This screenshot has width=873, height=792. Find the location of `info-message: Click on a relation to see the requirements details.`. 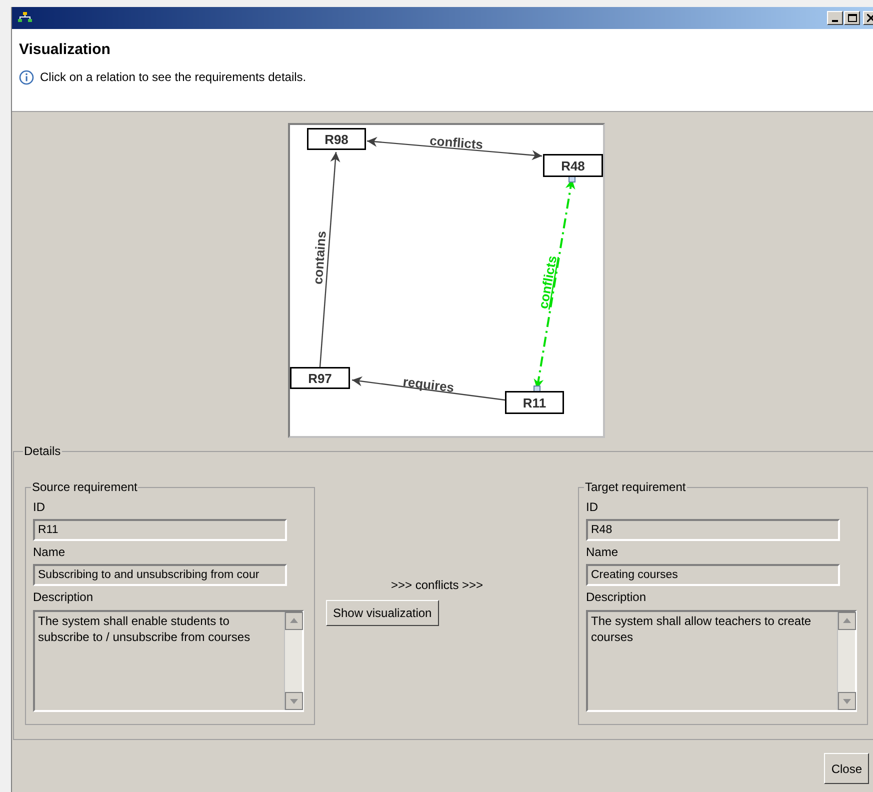

info-message: Click on a relation to see the requirements details. is located at coordinates (173, 77).